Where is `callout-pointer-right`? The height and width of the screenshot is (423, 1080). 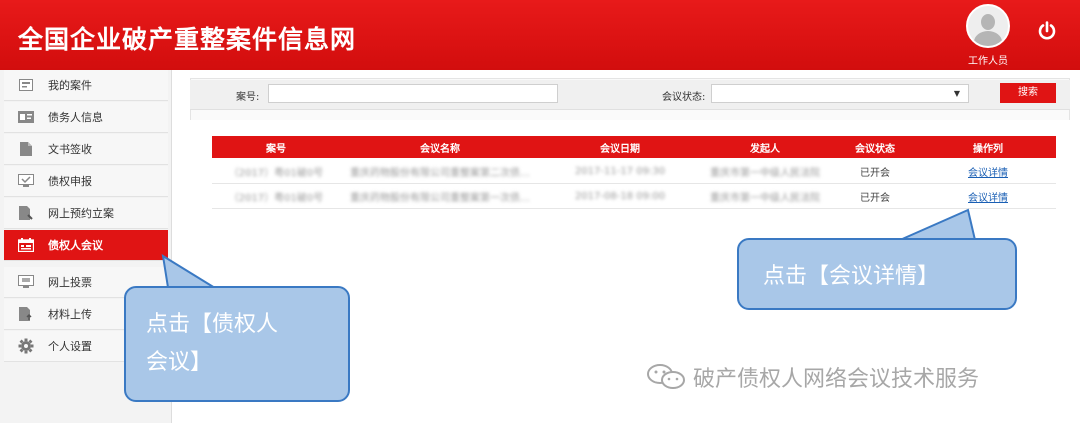
callout-pointer-right is located at coordinates (938, 224).